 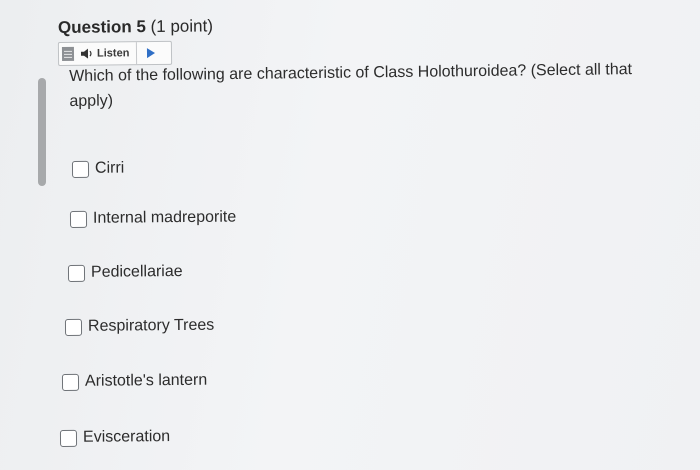 I want to click on option-aristotles-lantern: Aristotle's lantern, so click(x=134, y=381).